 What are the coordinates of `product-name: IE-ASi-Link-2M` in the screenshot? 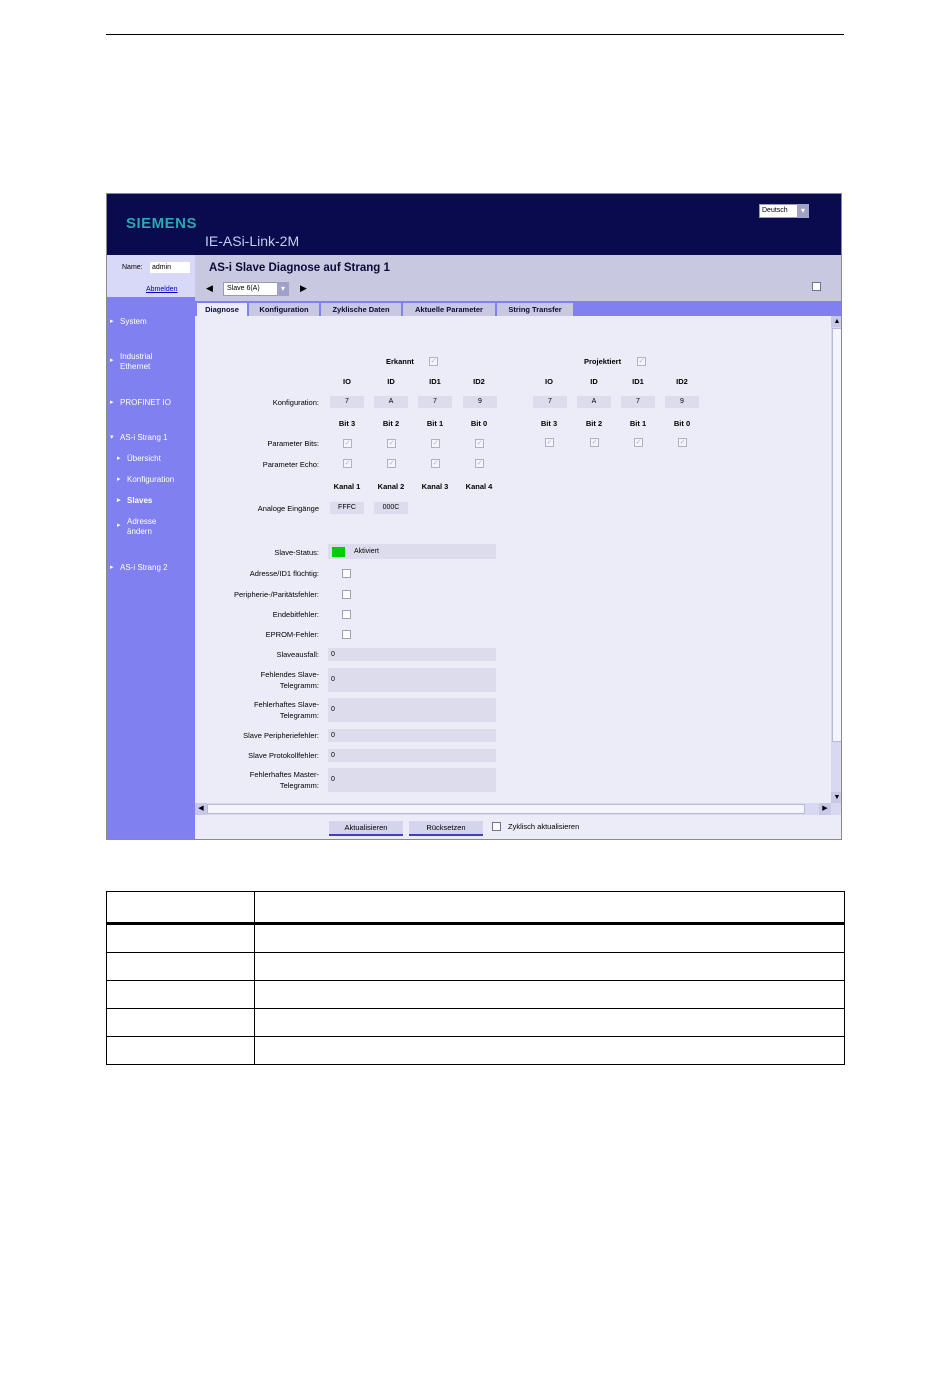 It's located at (252, 241).